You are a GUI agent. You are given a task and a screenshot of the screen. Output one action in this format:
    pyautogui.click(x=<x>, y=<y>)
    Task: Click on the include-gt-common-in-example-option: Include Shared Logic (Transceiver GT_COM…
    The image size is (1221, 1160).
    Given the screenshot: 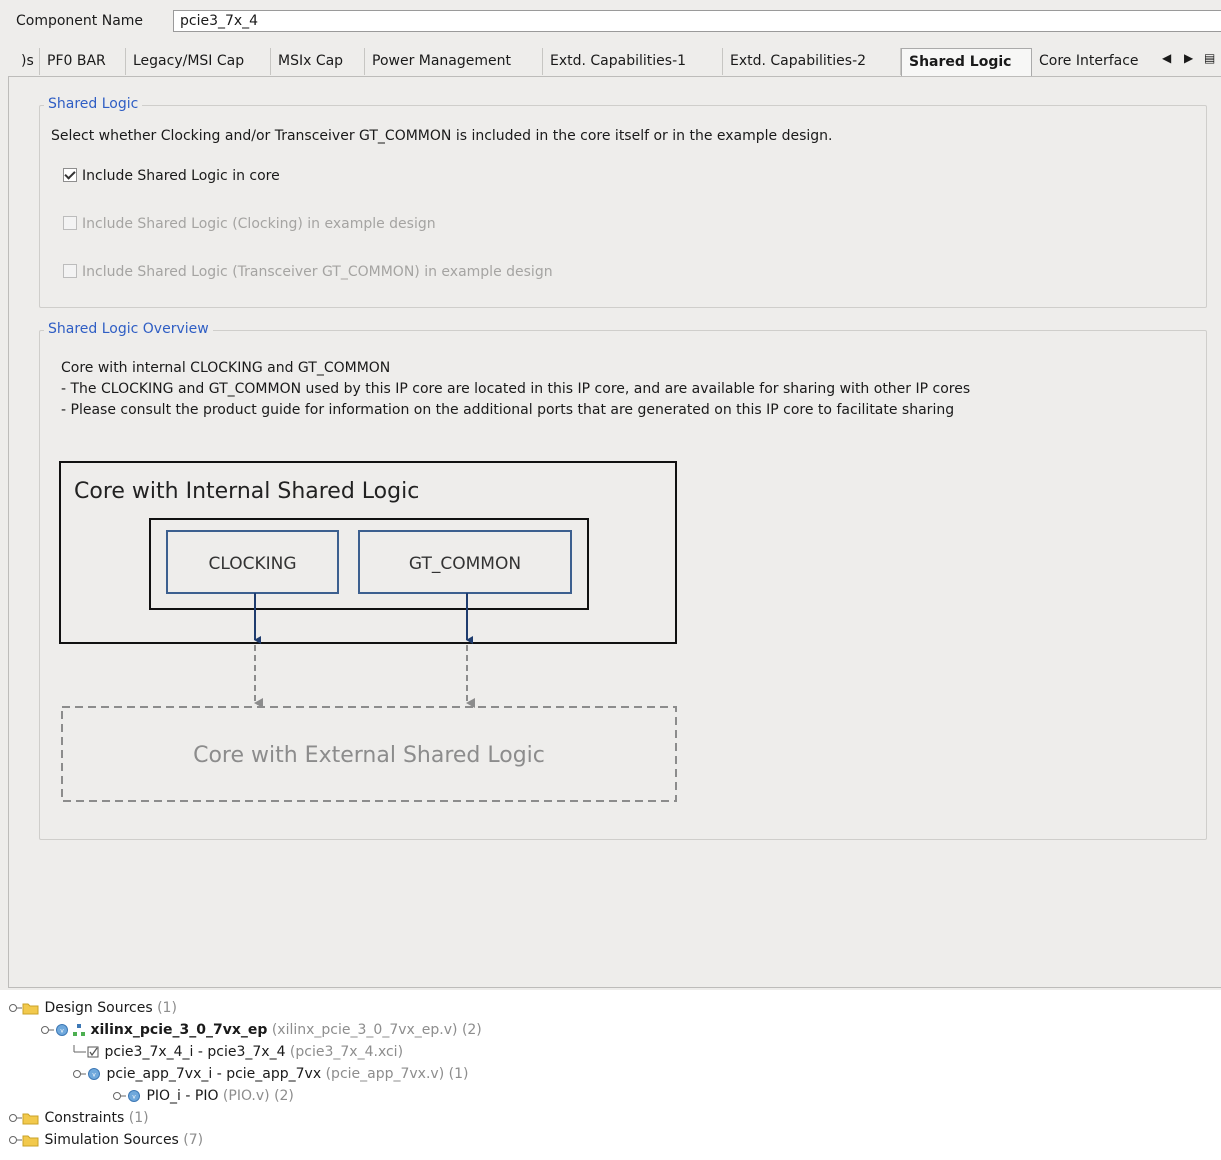 What is the action you would take?
    pyautogui.click(x=308, y=272)
    